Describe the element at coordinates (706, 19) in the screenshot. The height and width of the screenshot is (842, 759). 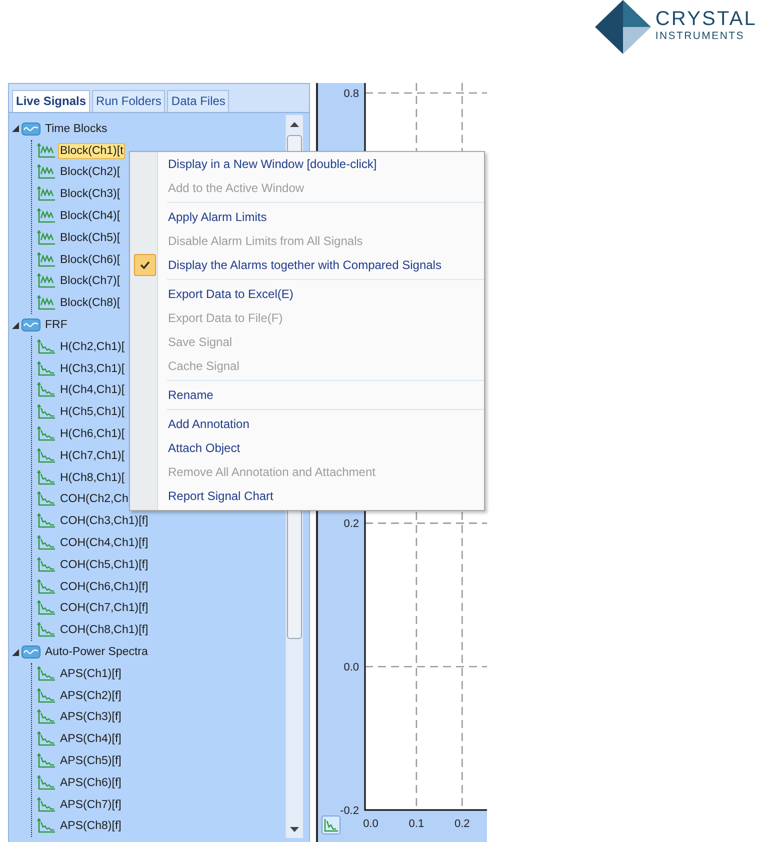
I see `brand-name: CRYSTAL` at that location.